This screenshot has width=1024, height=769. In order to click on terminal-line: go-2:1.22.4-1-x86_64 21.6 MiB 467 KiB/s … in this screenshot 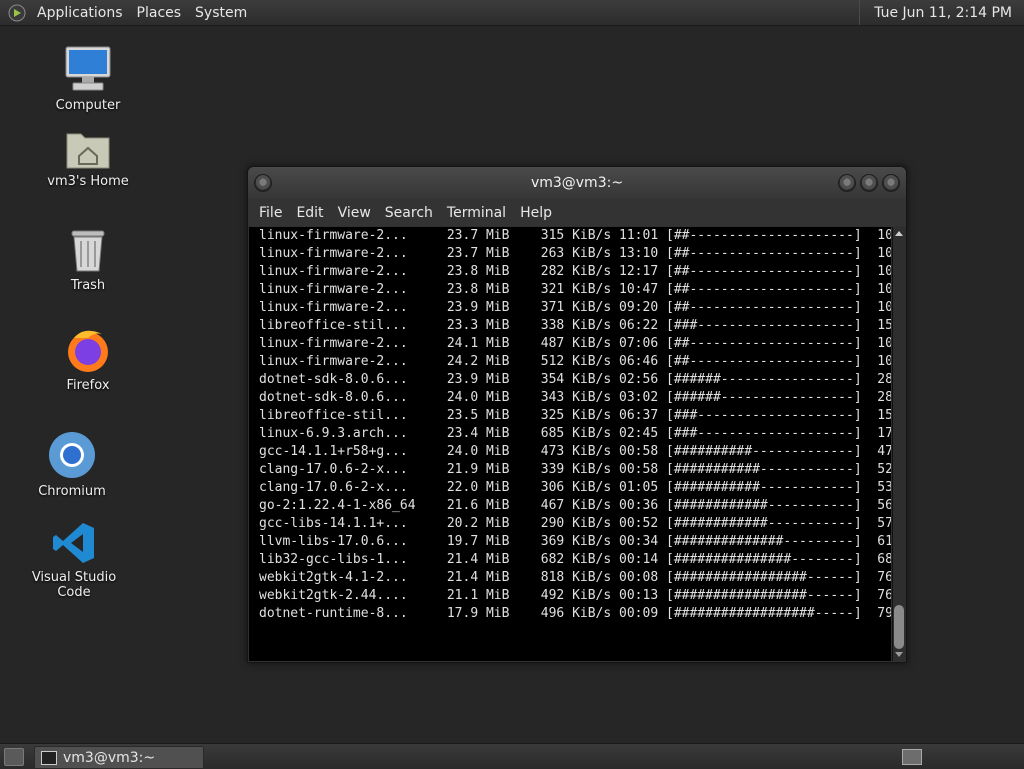, I will do `click(575, 505)`.